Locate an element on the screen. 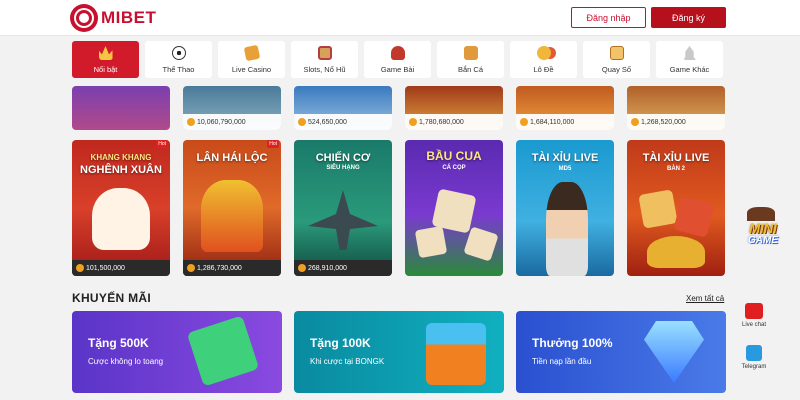 Image resolution: width=800 pixels, height=400 pixels. jackpot-value: 1,268,520,000 is located at coordinates (663, 122).